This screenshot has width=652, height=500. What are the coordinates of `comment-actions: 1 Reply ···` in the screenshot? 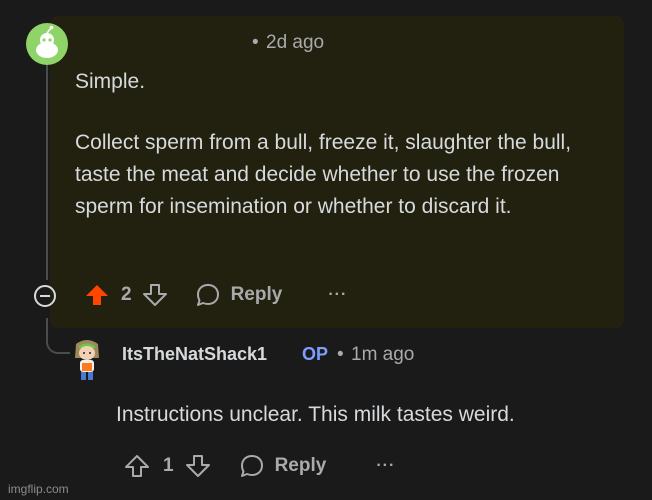 It's located at (259, 466).